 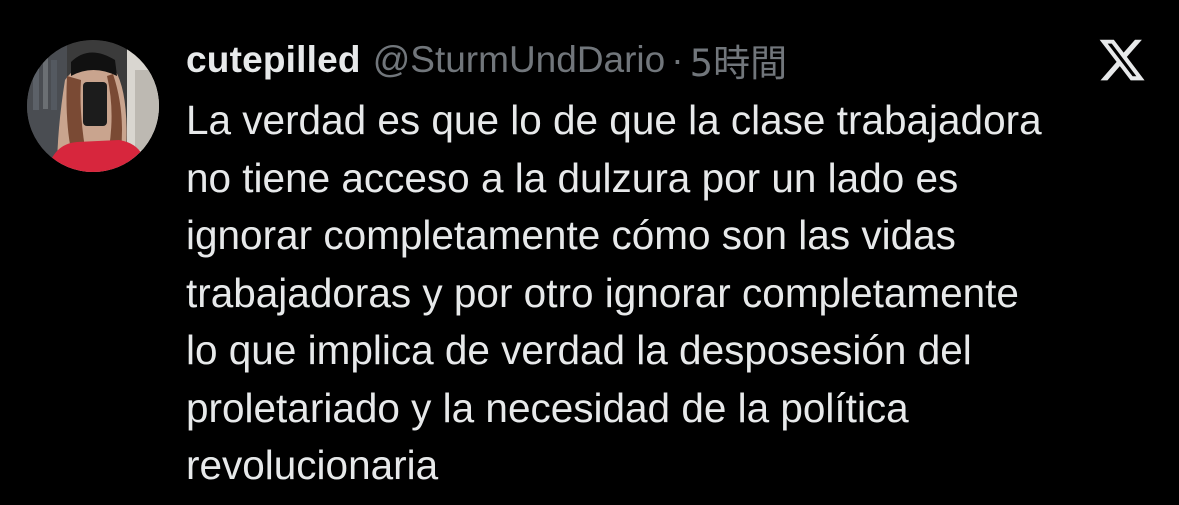 I want to click on tweet-text-line: revolucionaria, so click(x=312, y=465).